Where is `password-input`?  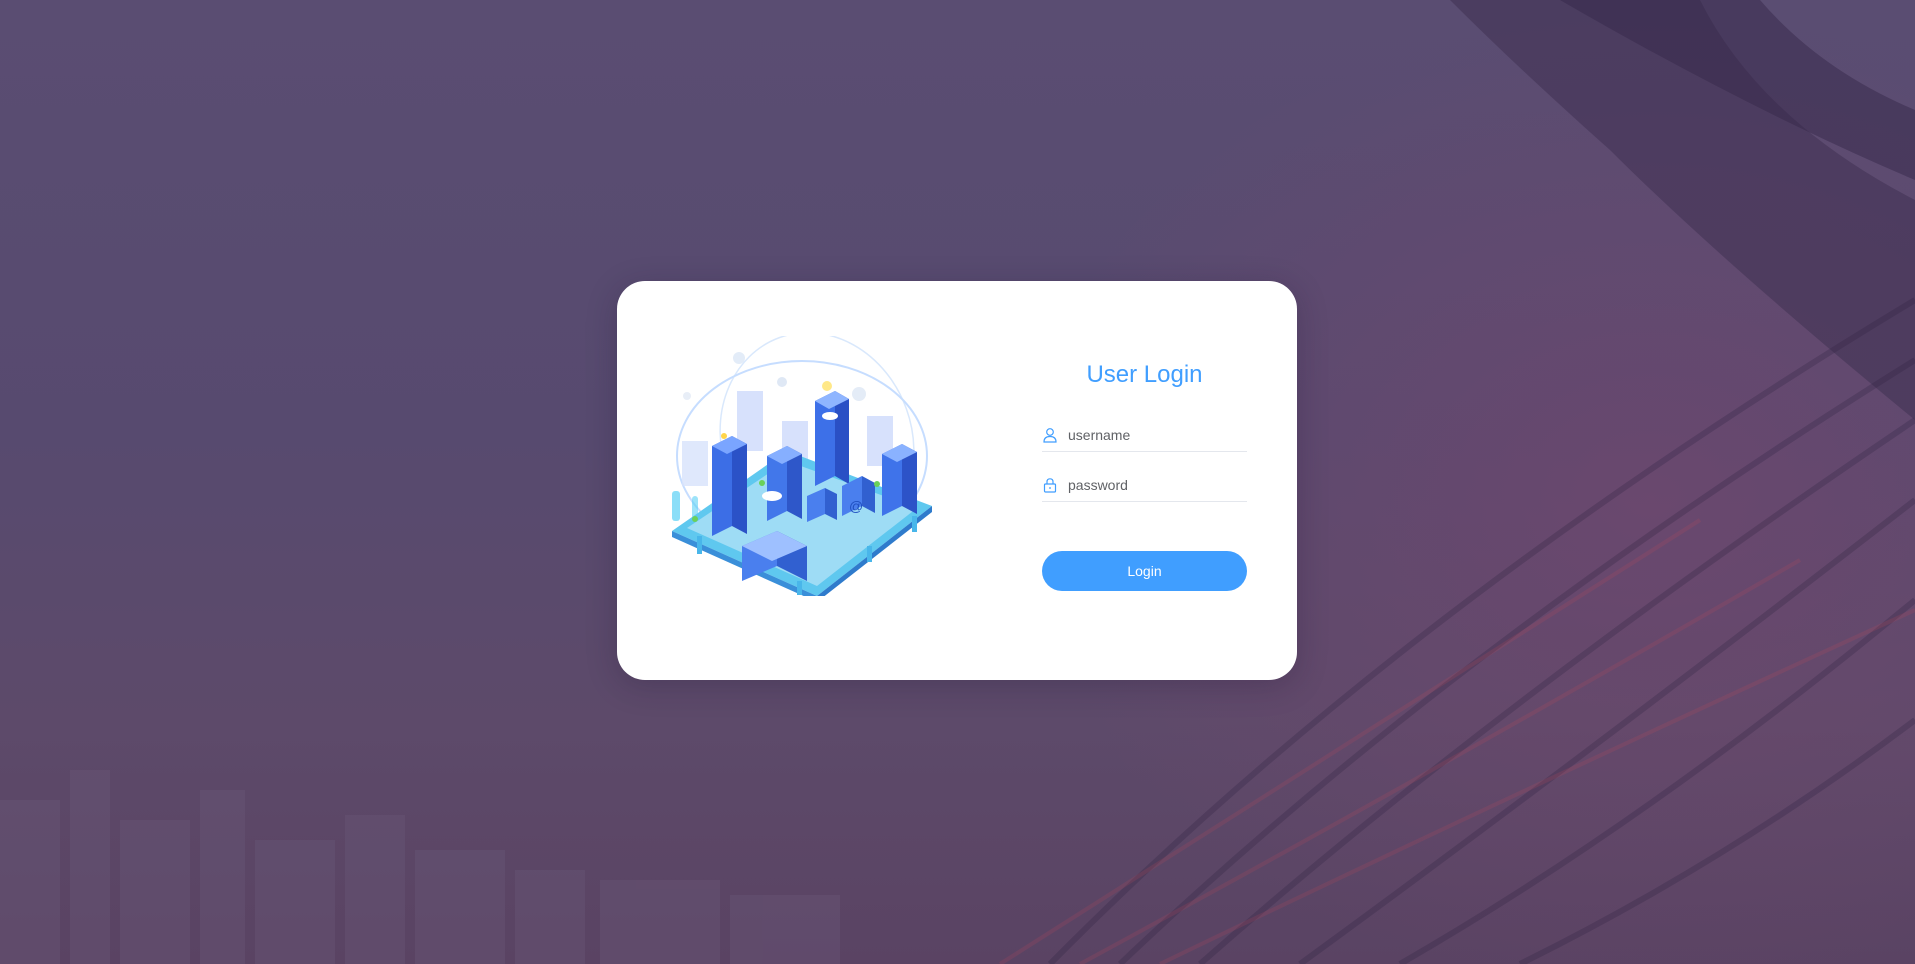 password-input is located at coordinates (1153, 485).